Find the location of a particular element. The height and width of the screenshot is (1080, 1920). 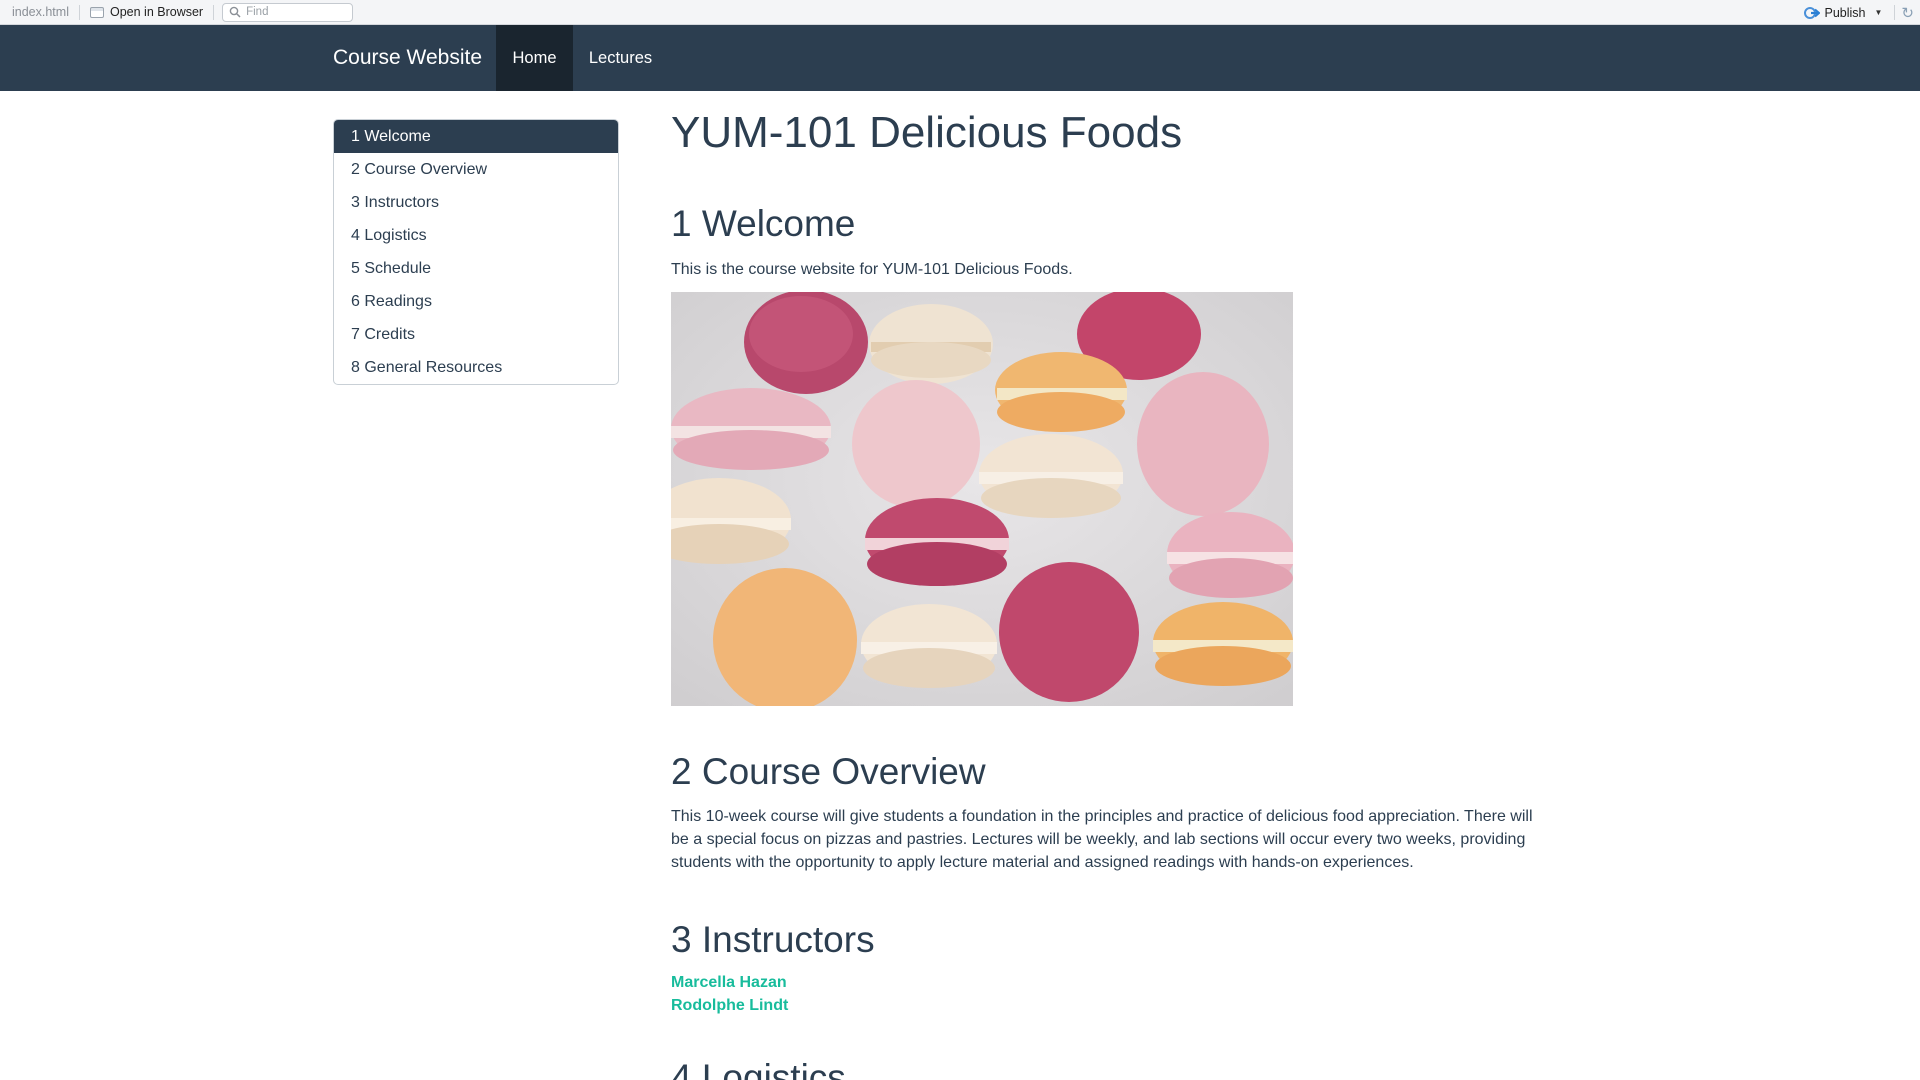

macarons-illustration is located at coordinates (982, 499).